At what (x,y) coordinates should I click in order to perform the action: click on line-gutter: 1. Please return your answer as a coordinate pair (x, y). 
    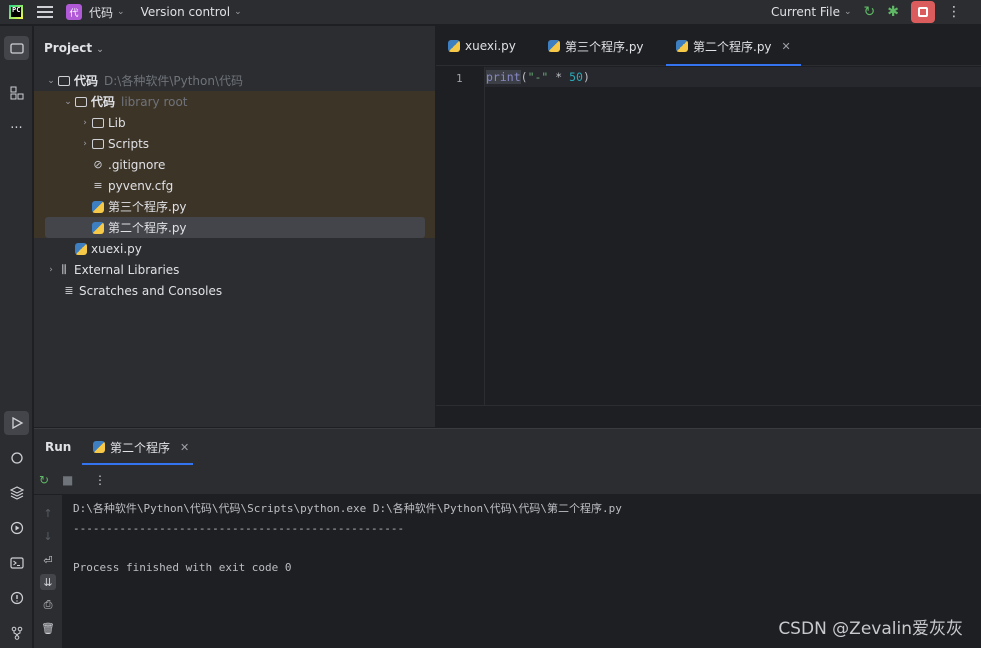
    Looking at the image, I should click on (460, 236).